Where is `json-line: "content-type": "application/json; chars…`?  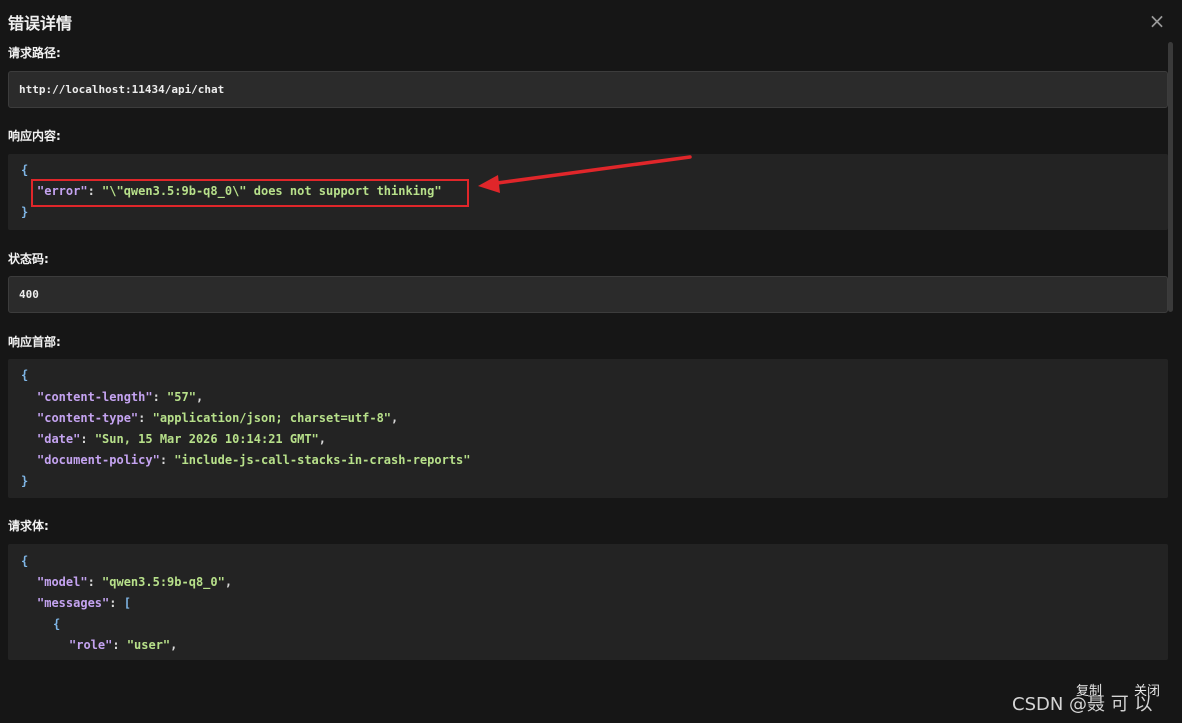 json-line: "content-type": "application/json; chars… is located at coordinates (218, 418).